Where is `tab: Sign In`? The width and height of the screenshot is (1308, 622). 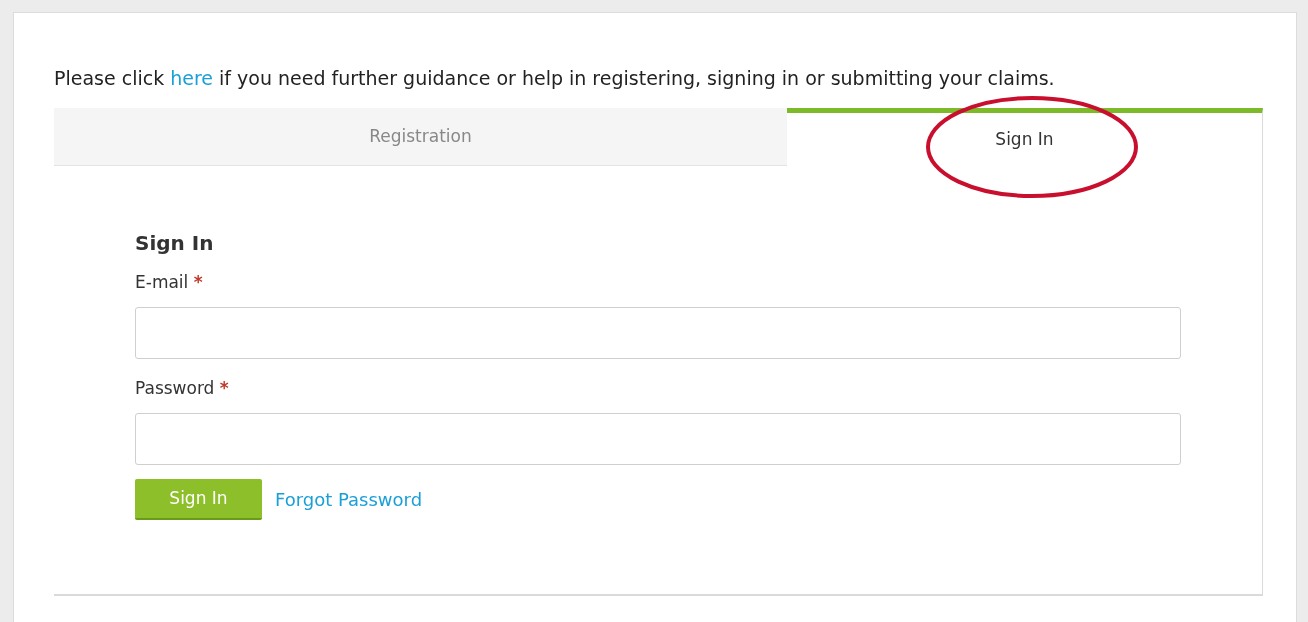
tab: Sign In is located at coordinates (1025, 137).